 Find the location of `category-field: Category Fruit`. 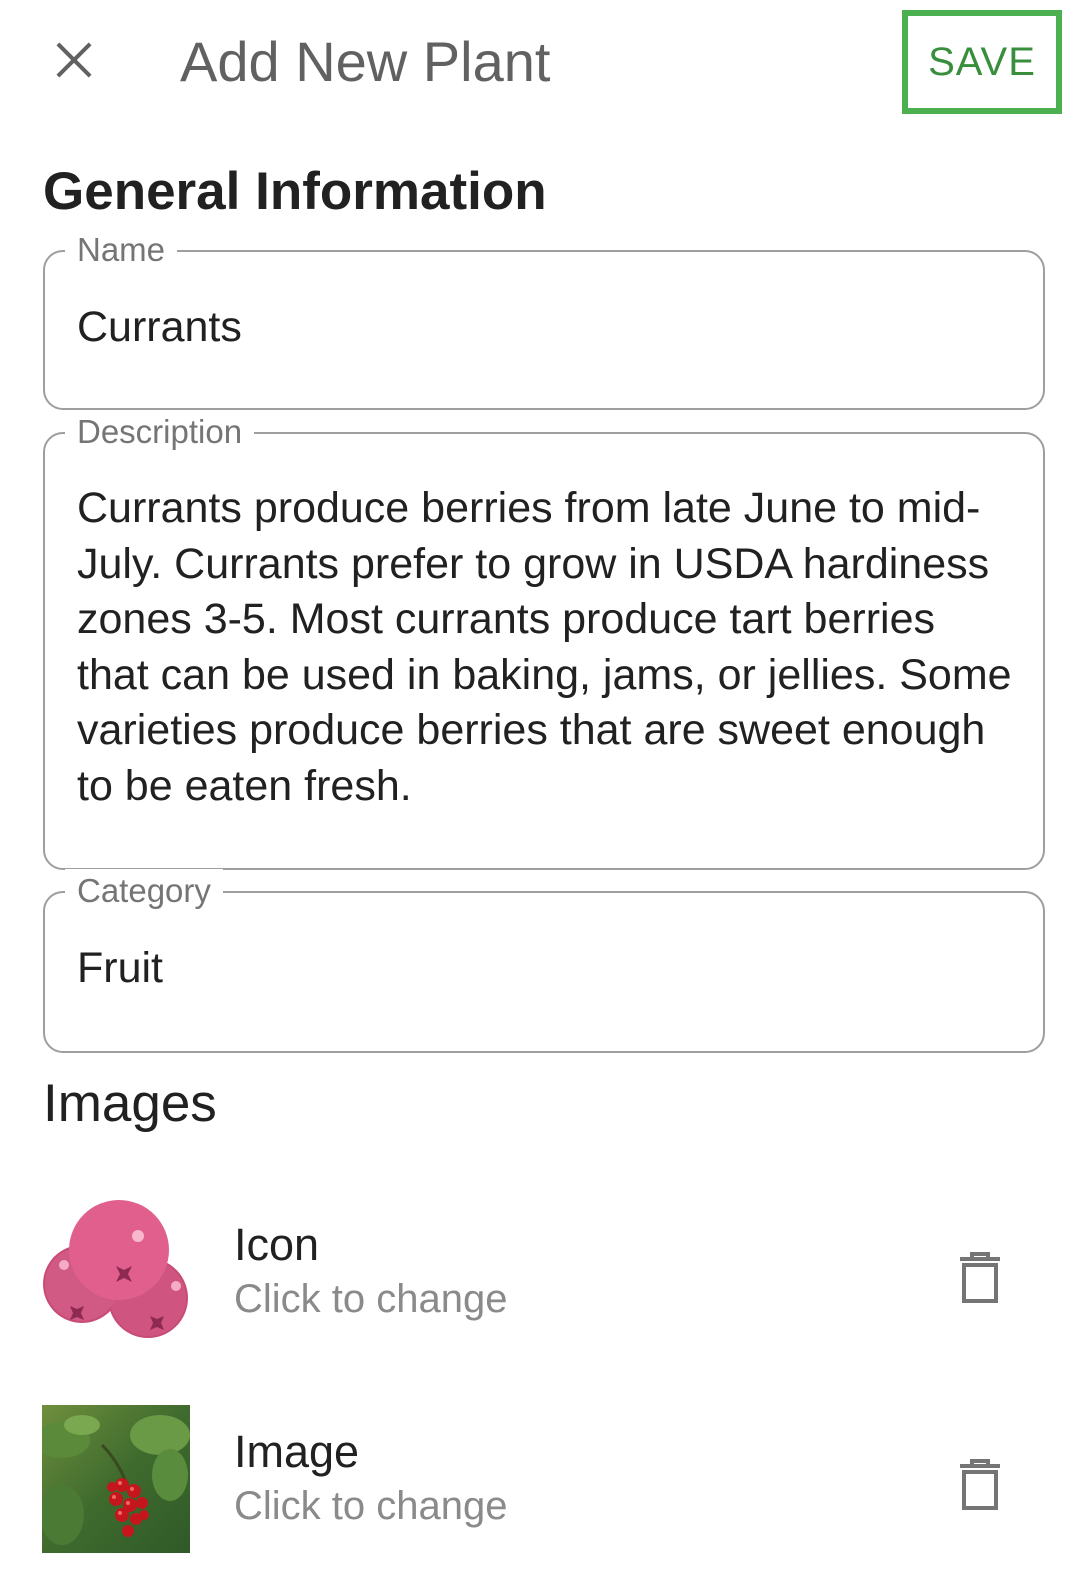

category-field: Category Fruit is located at coordinates (544, 961).